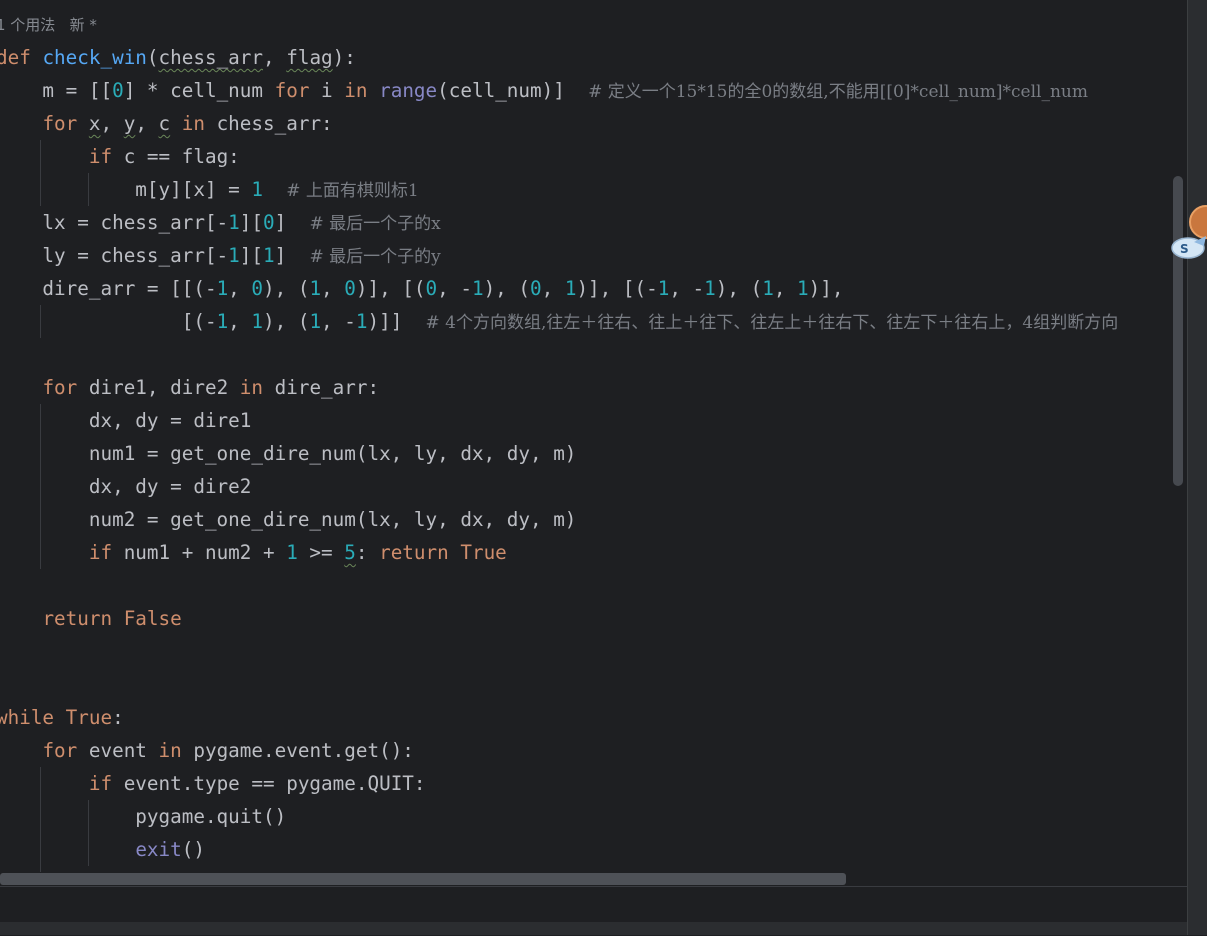  I want to click on code-line: for x, y, c in chess_arr:, so click(166, 123).